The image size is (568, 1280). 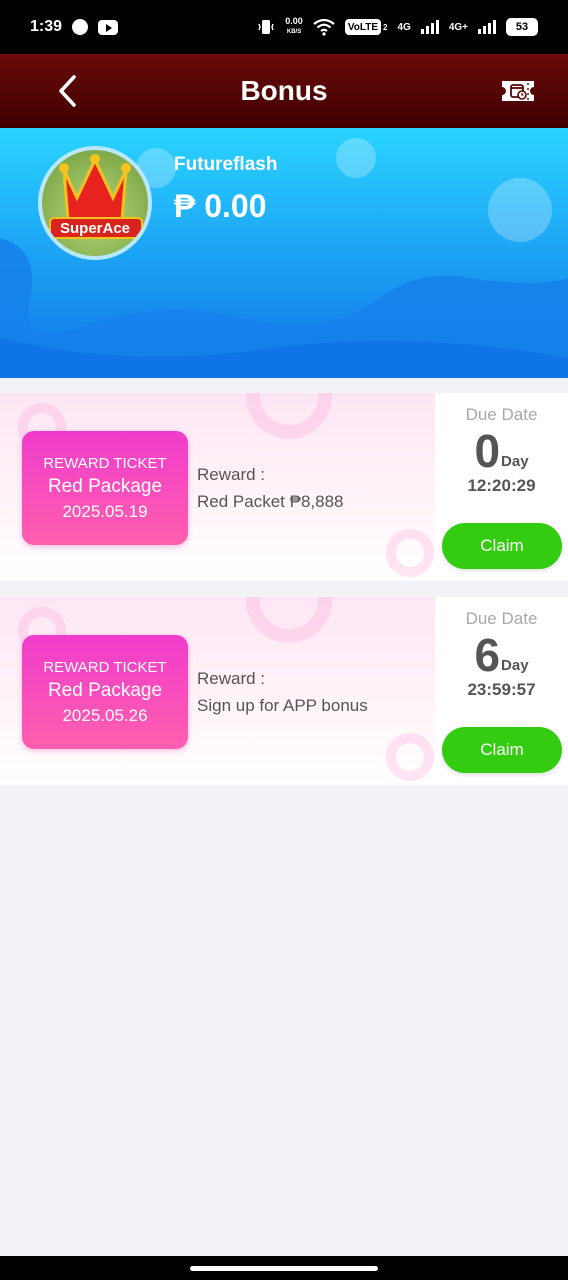 I want to click on due-days: 6 Day, so click(x=501, y=655).